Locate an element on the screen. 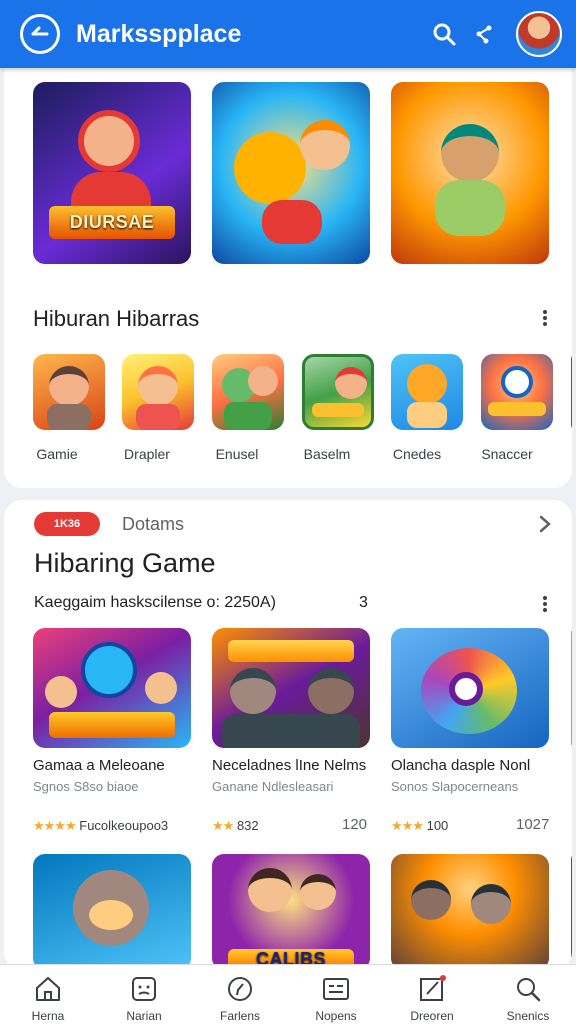 Image resolution: width=576 pixels, height=1024 pixels. nav-farlens-label: Farlens is located at coordinates (239, 1016).